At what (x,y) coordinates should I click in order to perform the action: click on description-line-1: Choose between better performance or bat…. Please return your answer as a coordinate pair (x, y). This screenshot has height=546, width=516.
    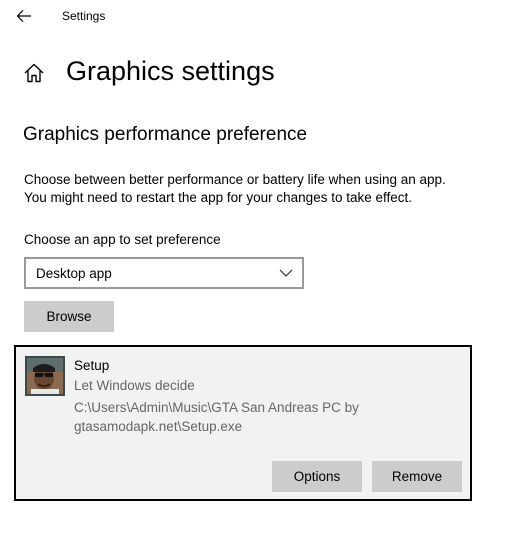
    Looking at the image, I should click on (235, 179).